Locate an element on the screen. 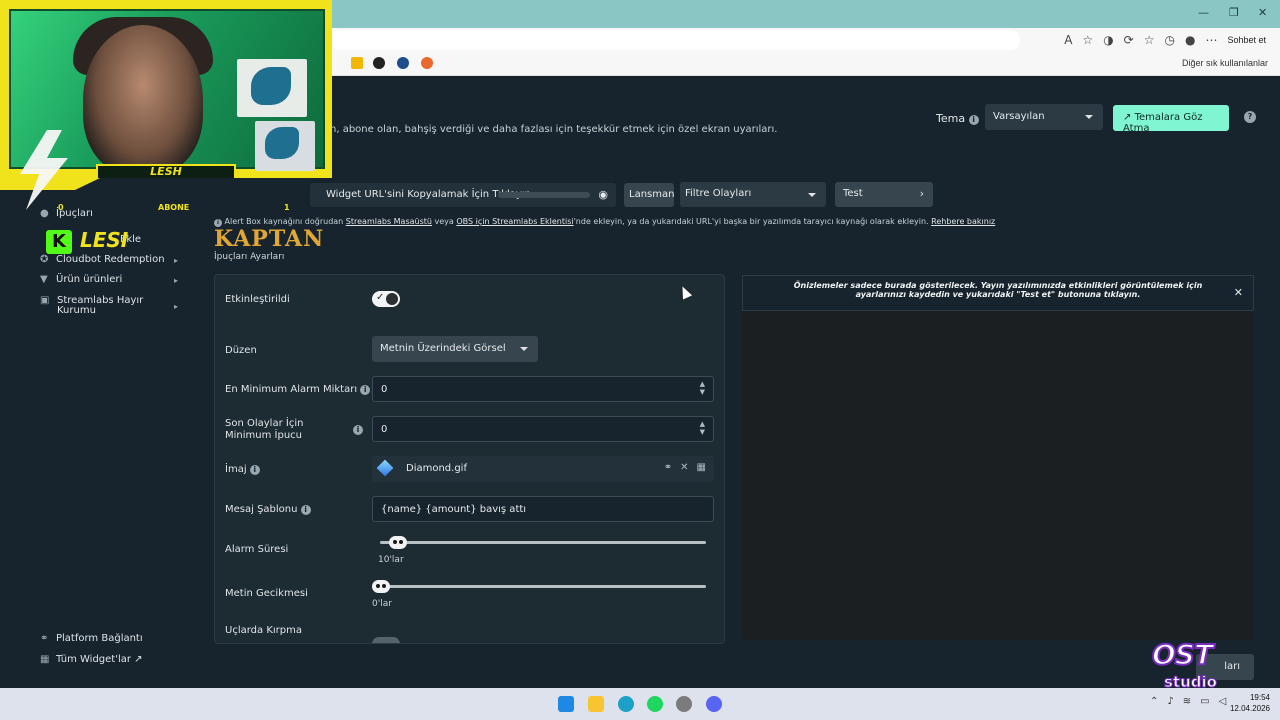 The width and height of the screenshot is (1280, 720). cloudbot-icon: ✪ is located at coordinates (44, 259).